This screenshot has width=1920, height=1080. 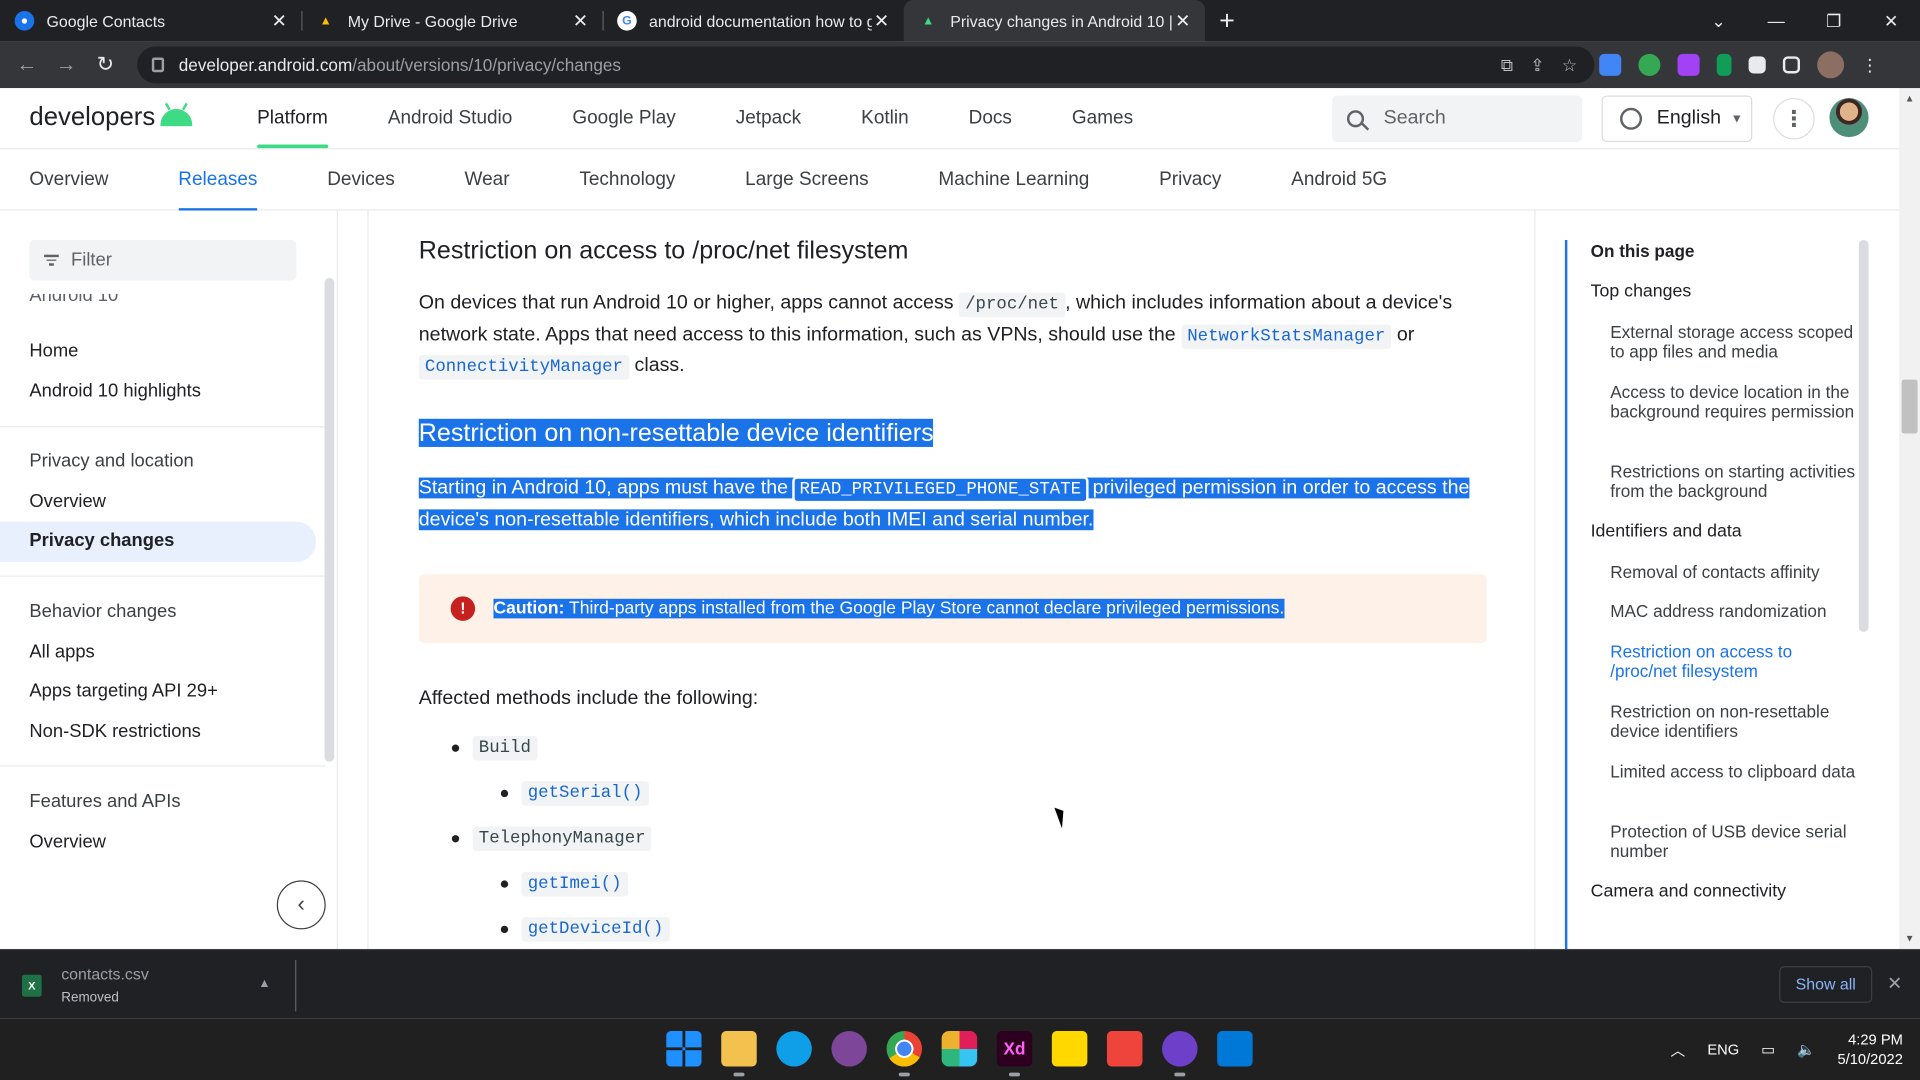 I want to click on tab-privacy-changes: ▲ Privacy changes in Android 10 | ✕, so click(x=1054, y=21).